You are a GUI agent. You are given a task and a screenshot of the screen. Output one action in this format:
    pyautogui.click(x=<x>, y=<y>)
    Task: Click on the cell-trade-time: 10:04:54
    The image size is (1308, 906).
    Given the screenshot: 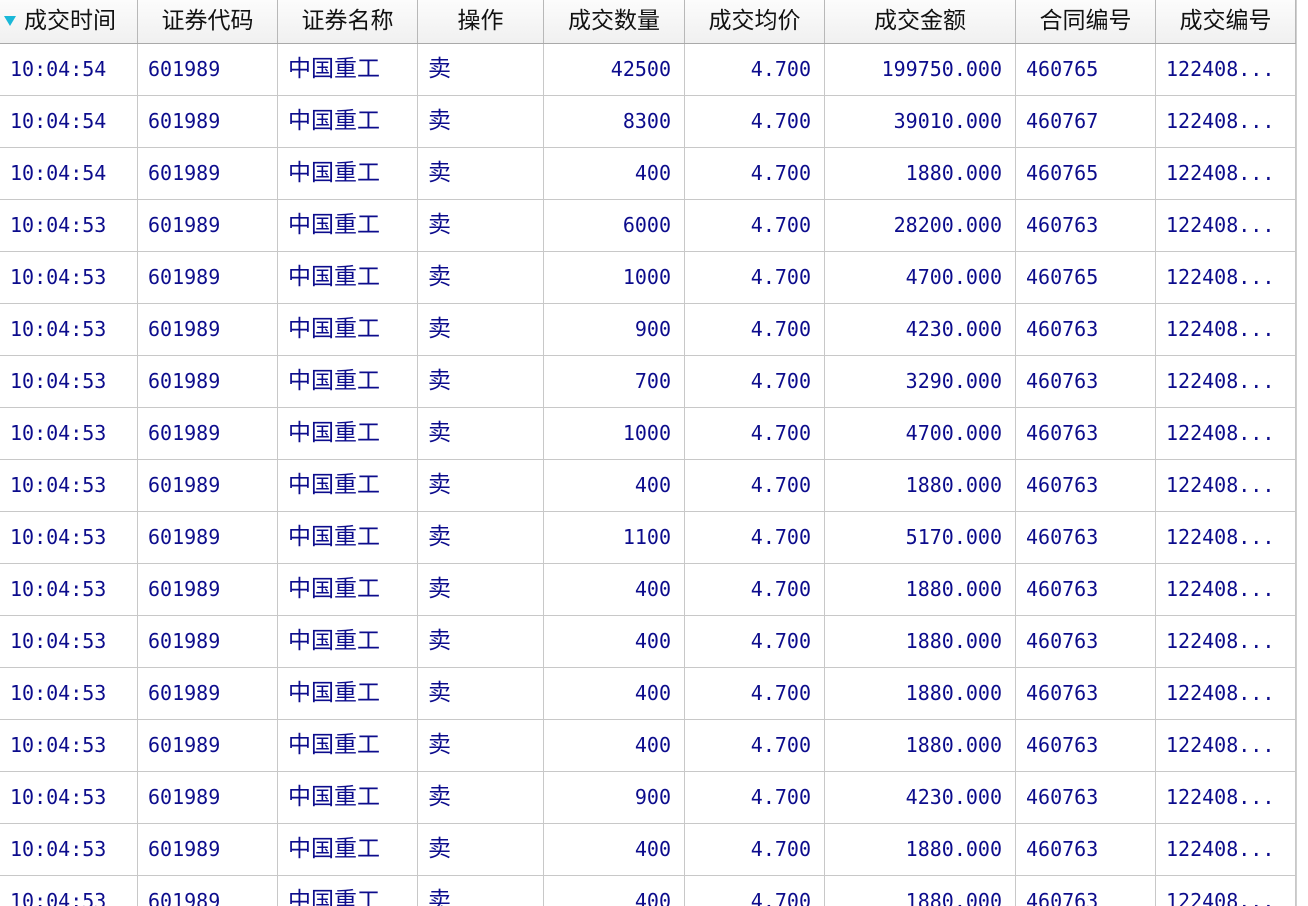 What is the action you would take?
    pyautogui.click(x=69, y=121)
    